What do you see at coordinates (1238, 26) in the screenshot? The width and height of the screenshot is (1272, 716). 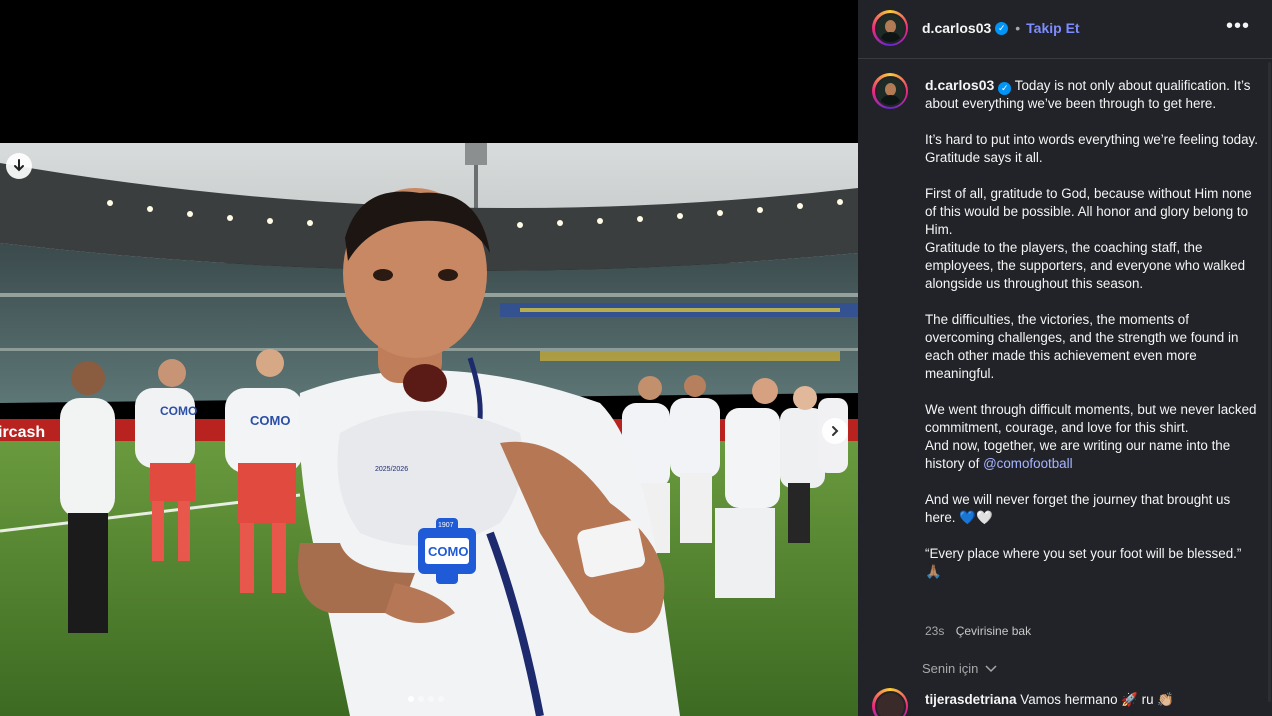 I see `more-options-icon: •••` at bounding box center [1238, 26].